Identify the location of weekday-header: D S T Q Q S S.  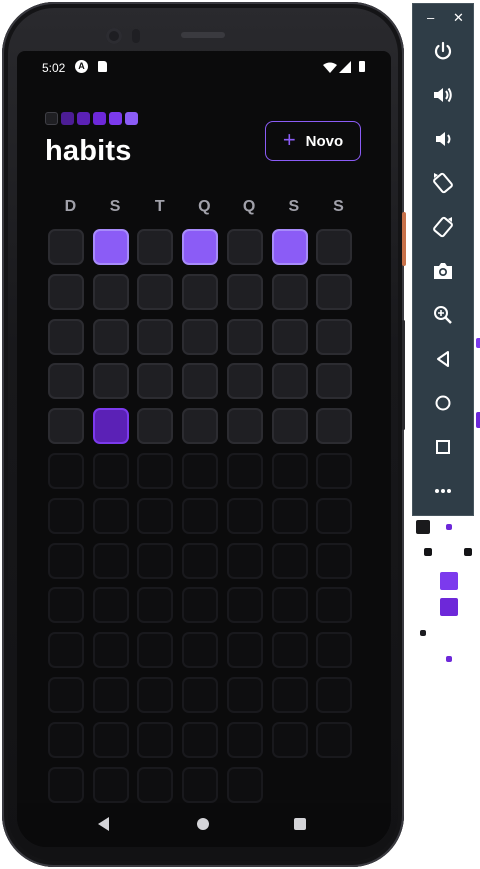
(204, 207).